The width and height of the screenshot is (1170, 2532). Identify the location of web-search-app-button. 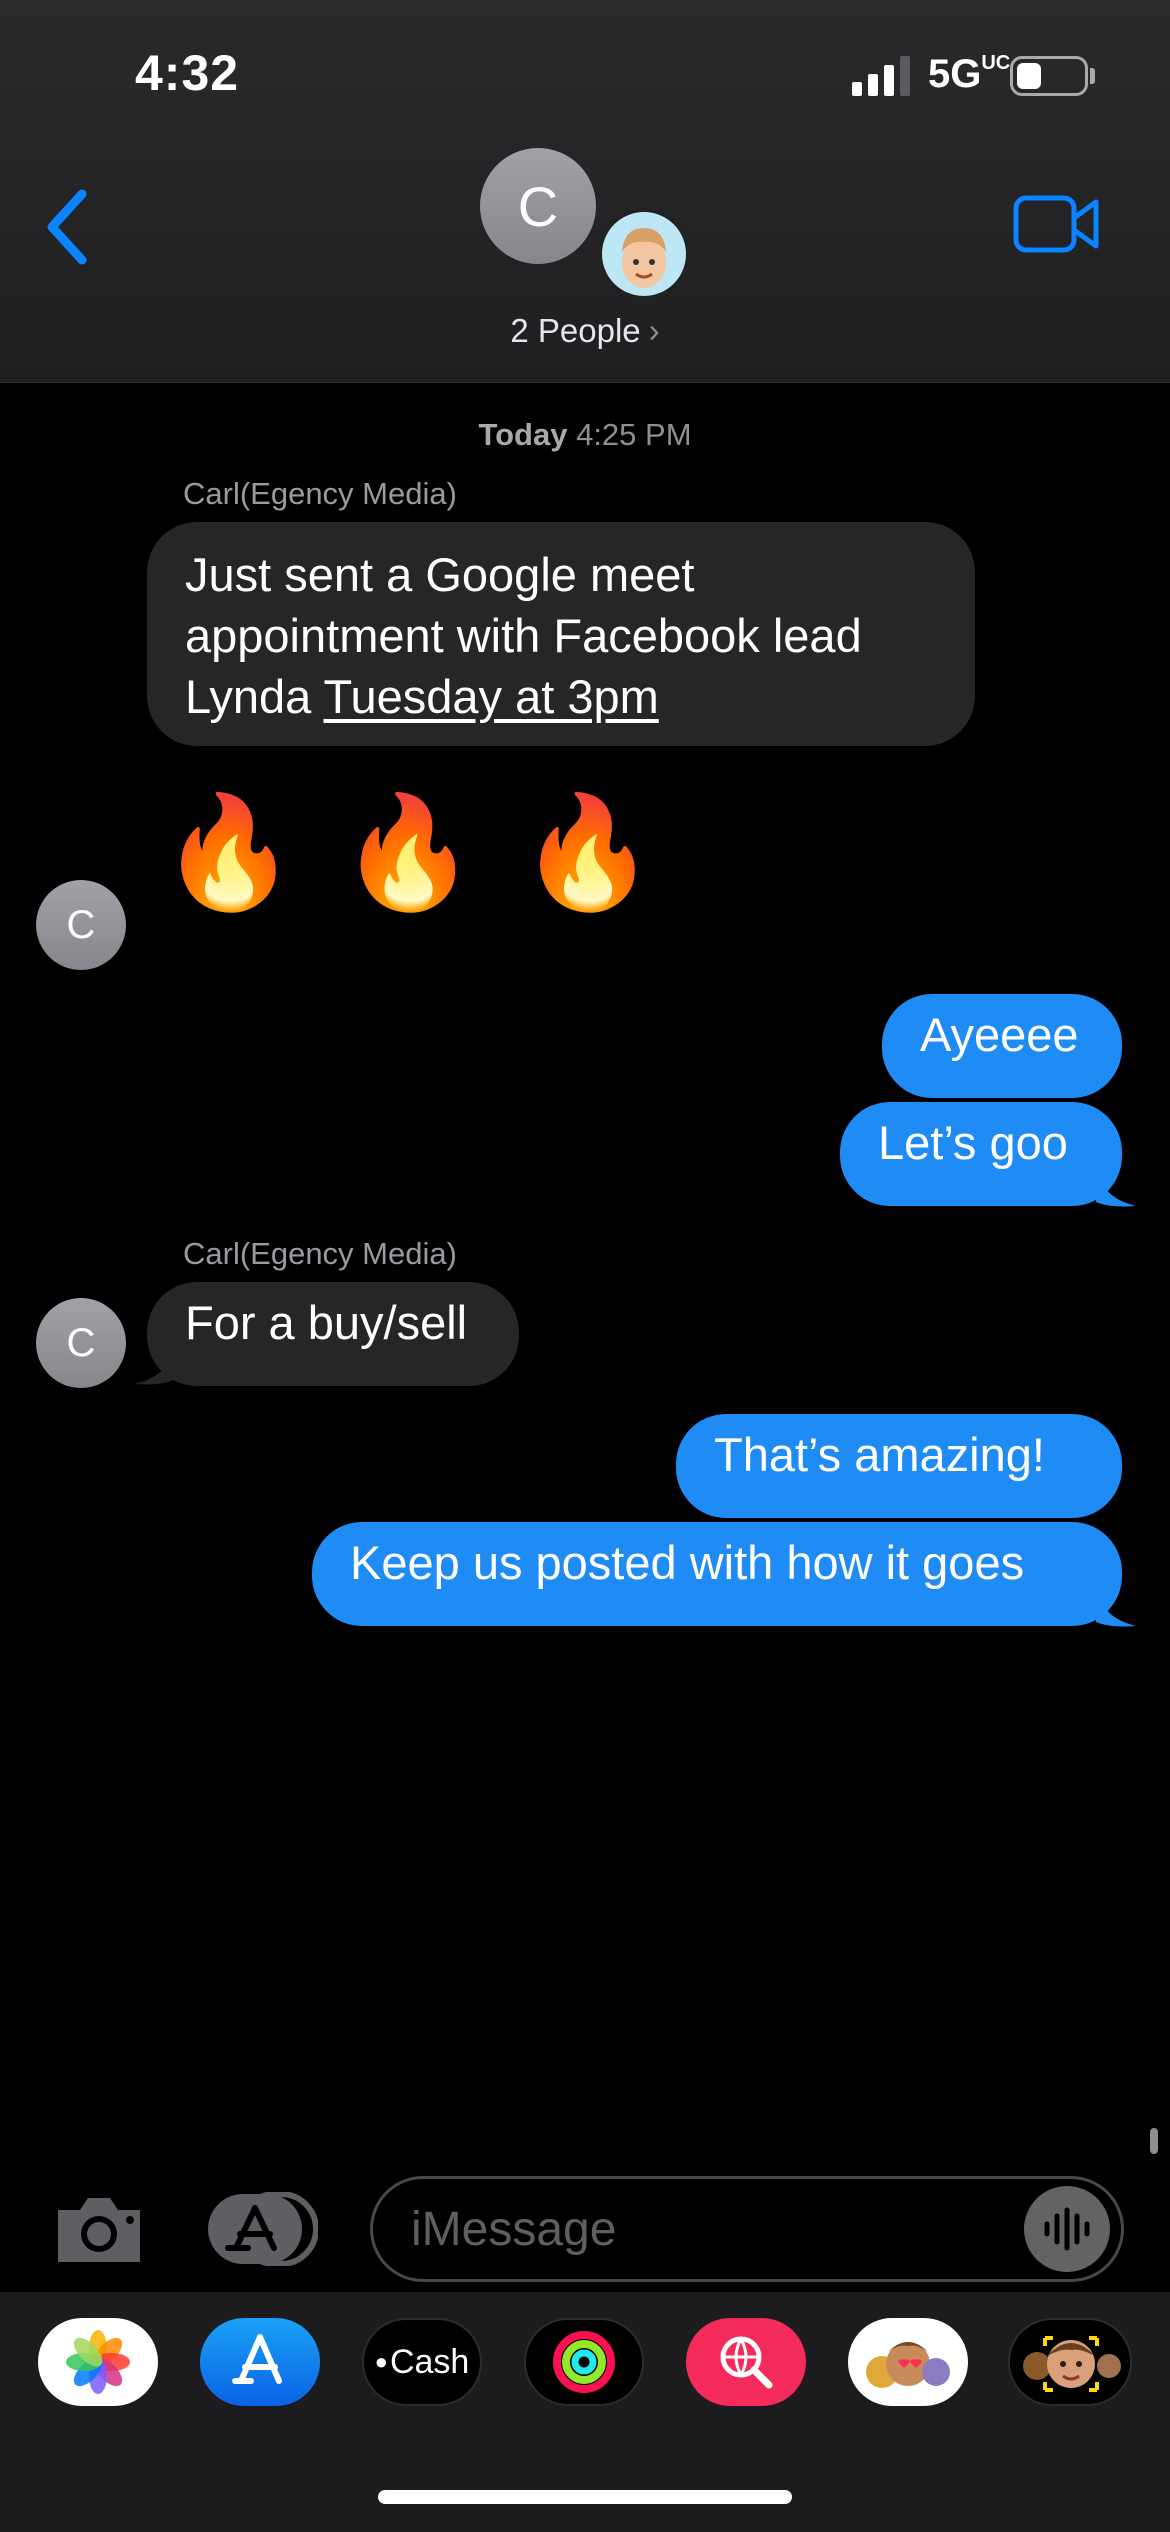
(746, 2362).